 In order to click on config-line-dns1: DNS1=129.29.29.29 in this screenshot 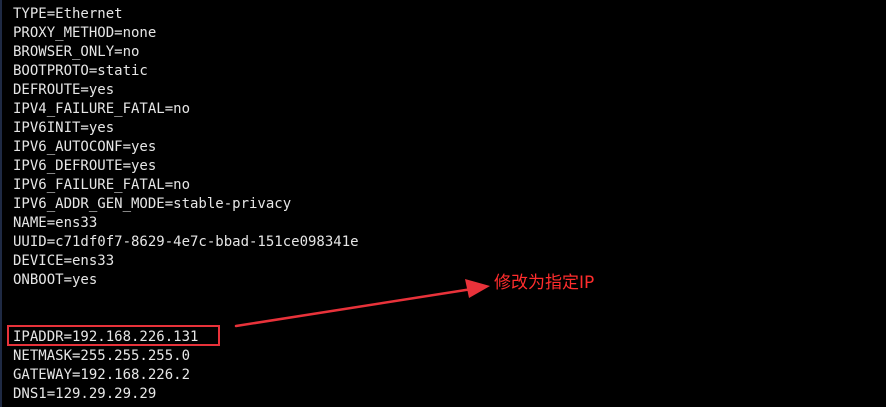, I will do `click(85, 394)`.